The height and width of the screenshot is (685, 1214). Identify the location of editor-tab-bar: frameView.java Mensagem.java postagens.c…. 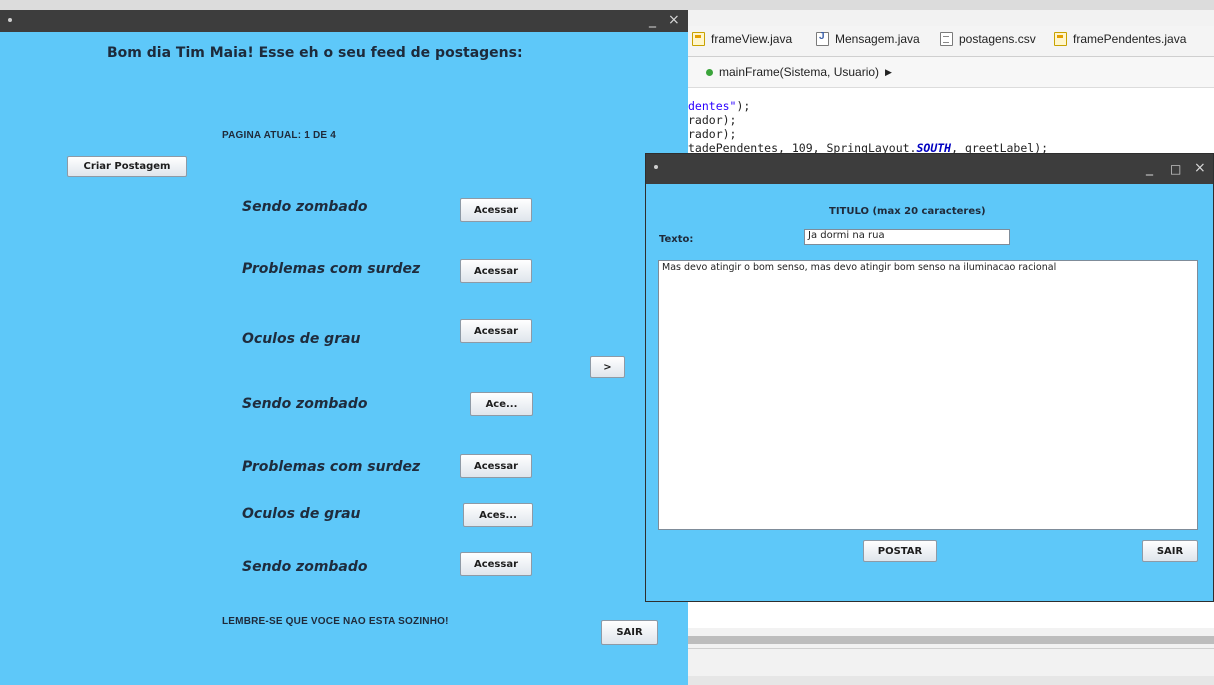
(951, 41).